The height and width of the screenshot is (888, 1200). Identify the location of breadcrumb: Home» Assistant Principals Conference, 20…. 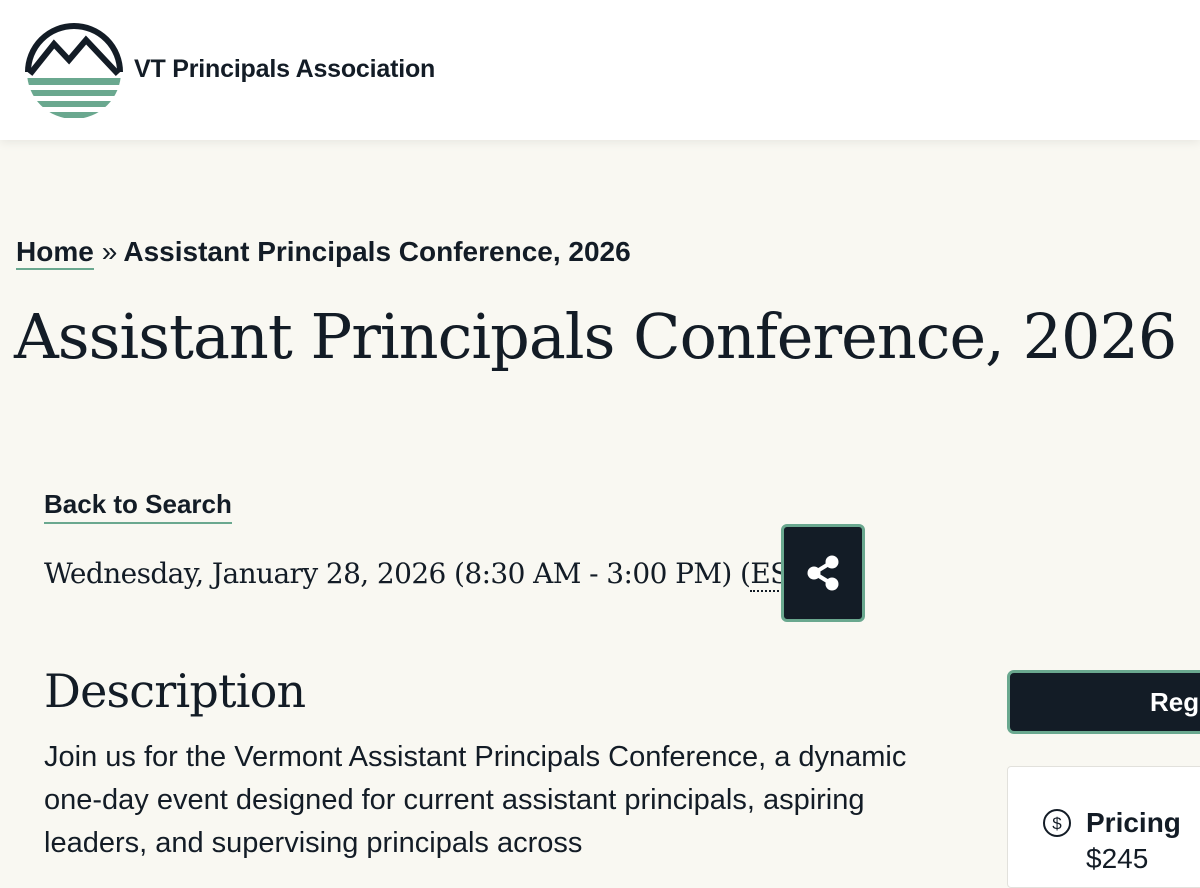
(323, 253).